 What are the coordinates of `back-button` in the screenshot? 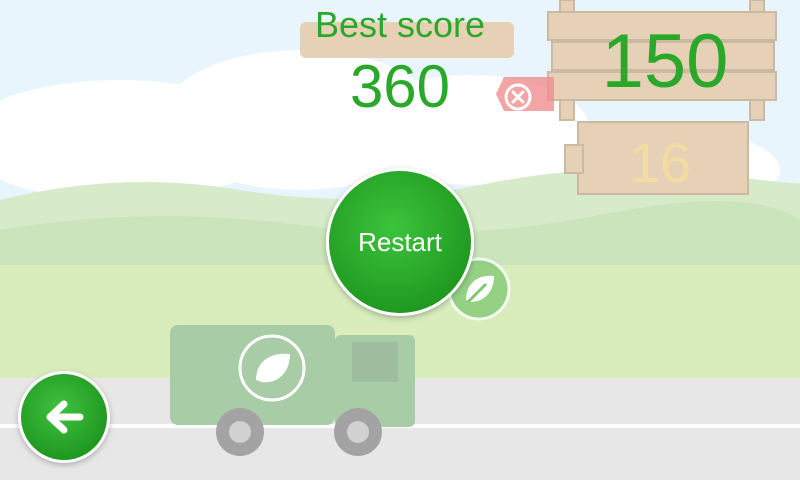 It's located at (64, 417).